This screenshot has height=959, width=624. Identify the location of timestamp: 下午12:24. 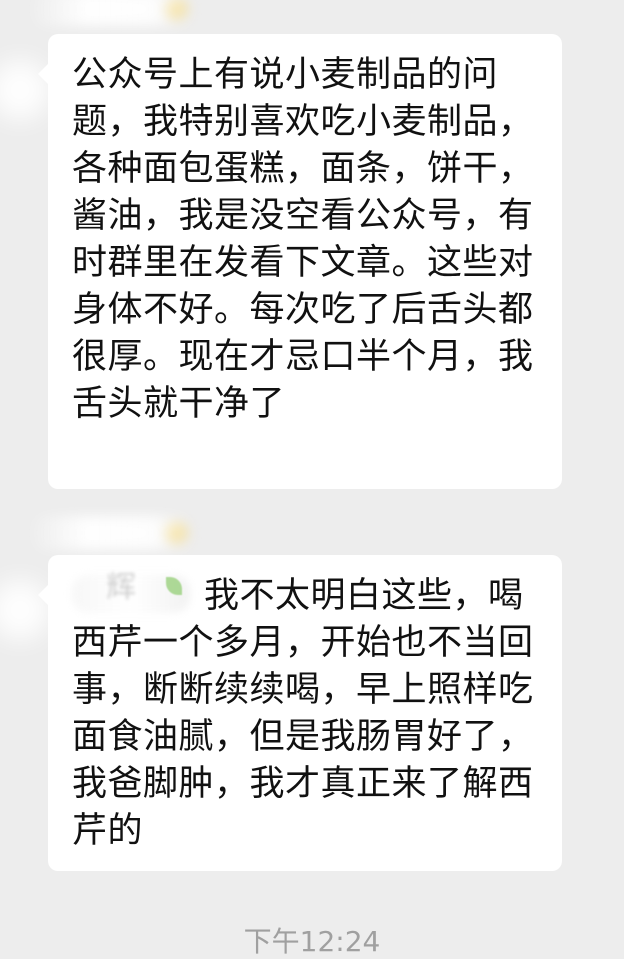
(312, 941).